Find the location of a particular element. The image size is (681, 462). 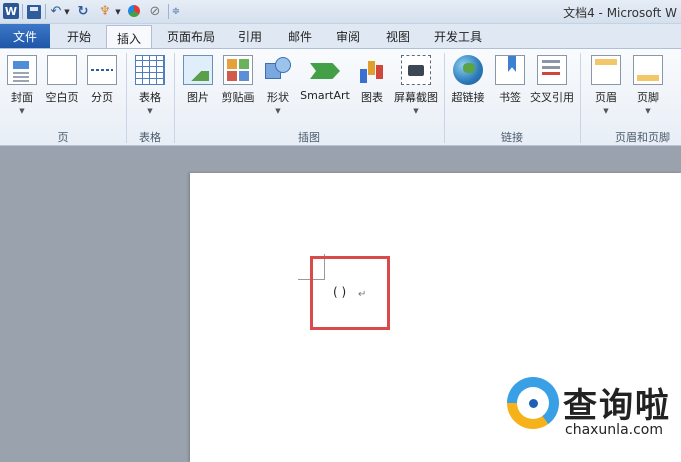

hyperlink-icon is located at coordinates (468, 70).